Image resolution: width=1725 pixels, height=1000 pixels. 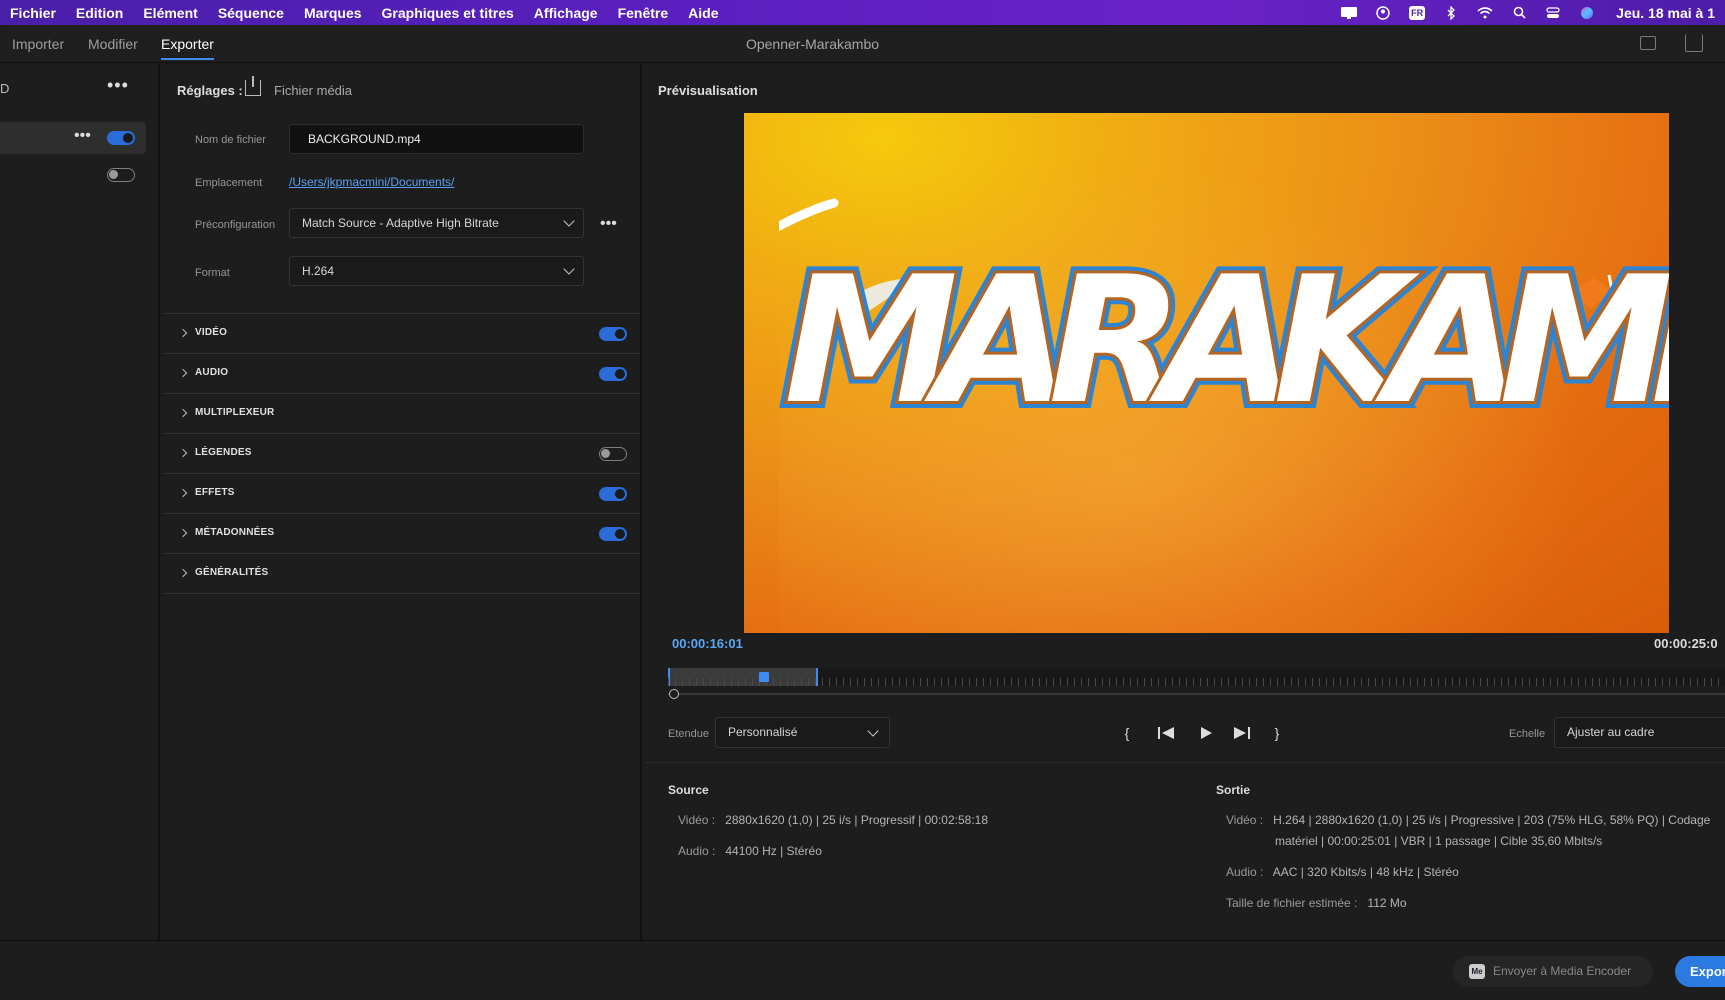 I want to click on menu-marques: Marques, so click(x=333, y=13).